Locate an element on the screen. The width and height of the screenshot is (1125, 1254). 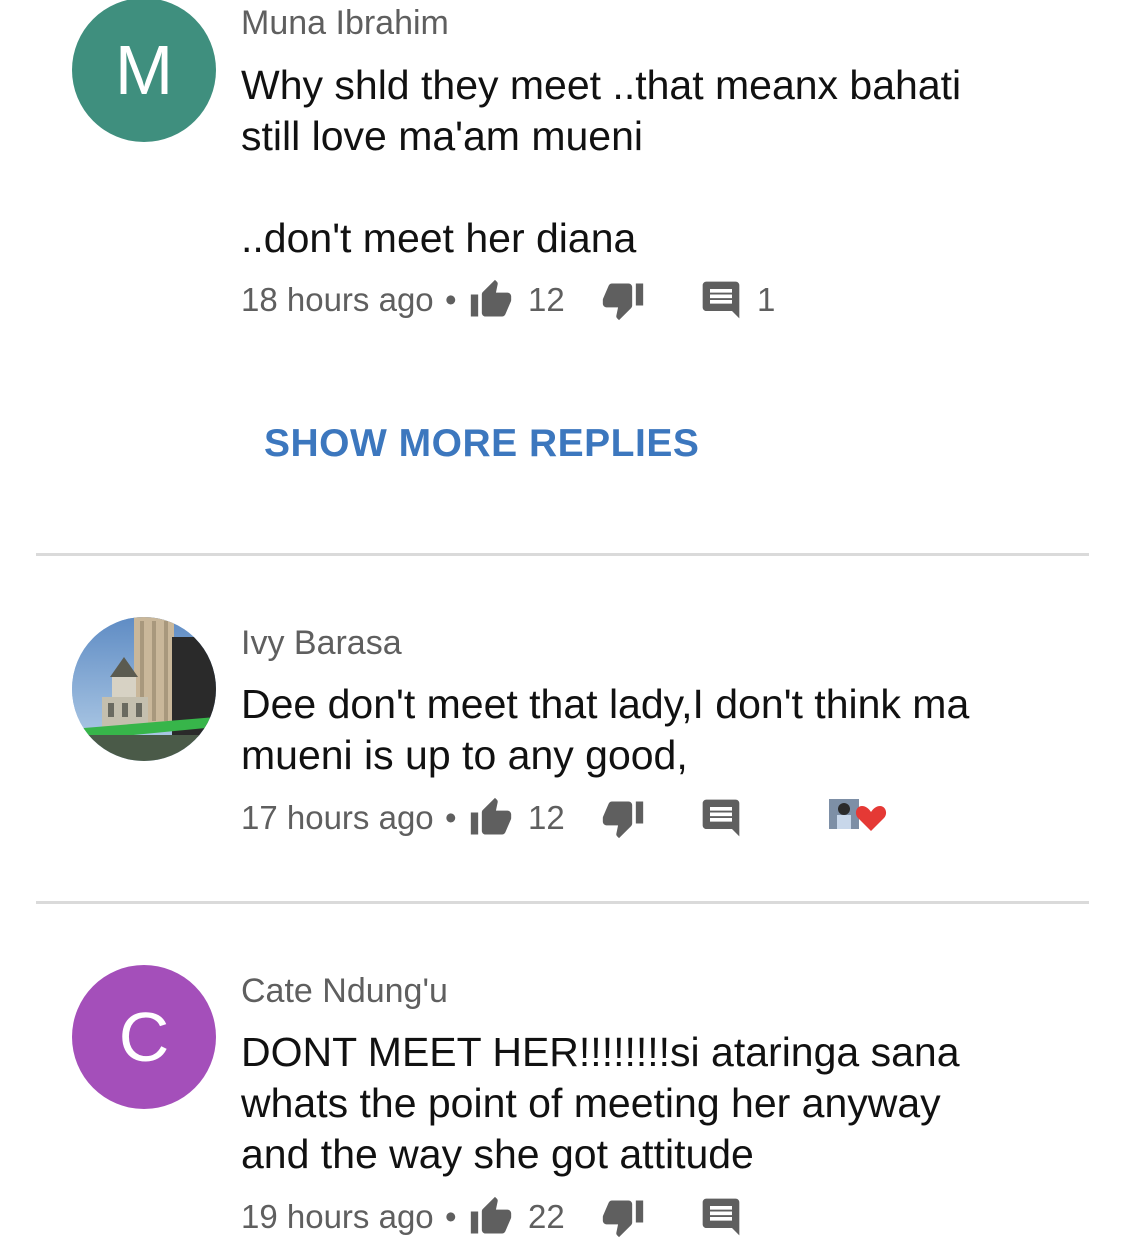
creator-heart-badge is located at coordinates (857, 815).